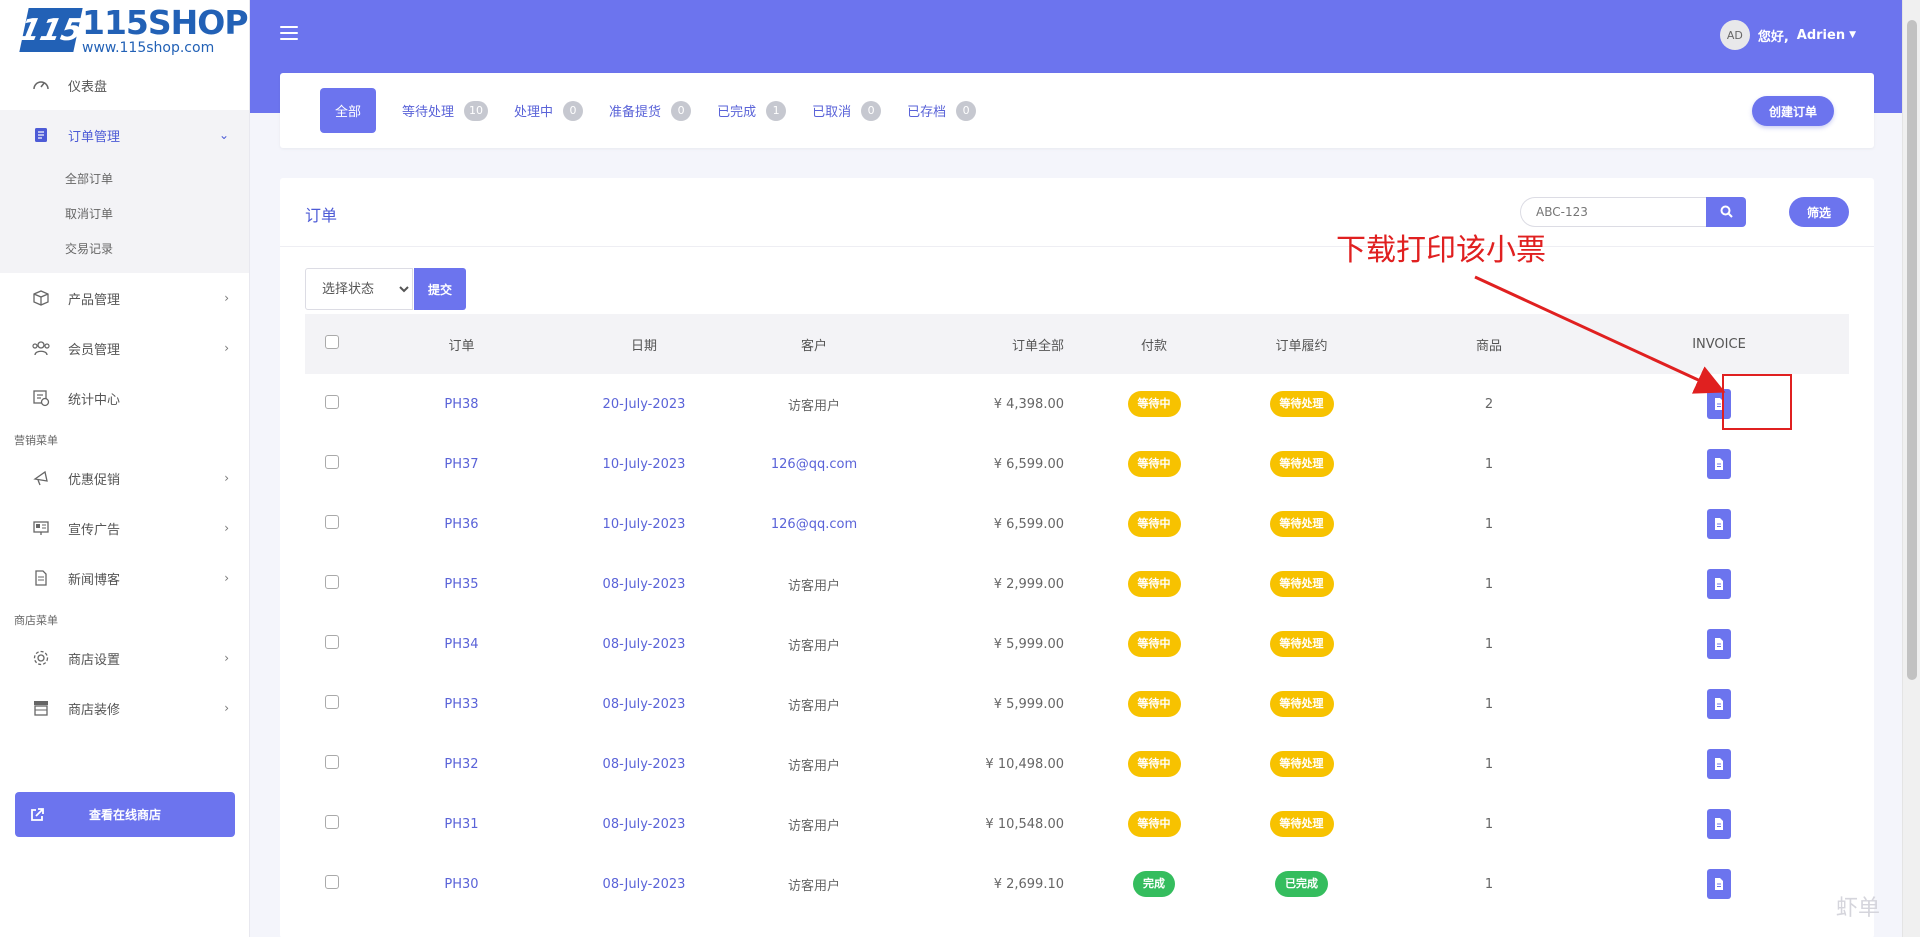 The image size is (1920, 937). What do you see at coordinates (461, 524) in the screenshot?
I see `order-id-link: PH36` at bounding box center [461, 524].